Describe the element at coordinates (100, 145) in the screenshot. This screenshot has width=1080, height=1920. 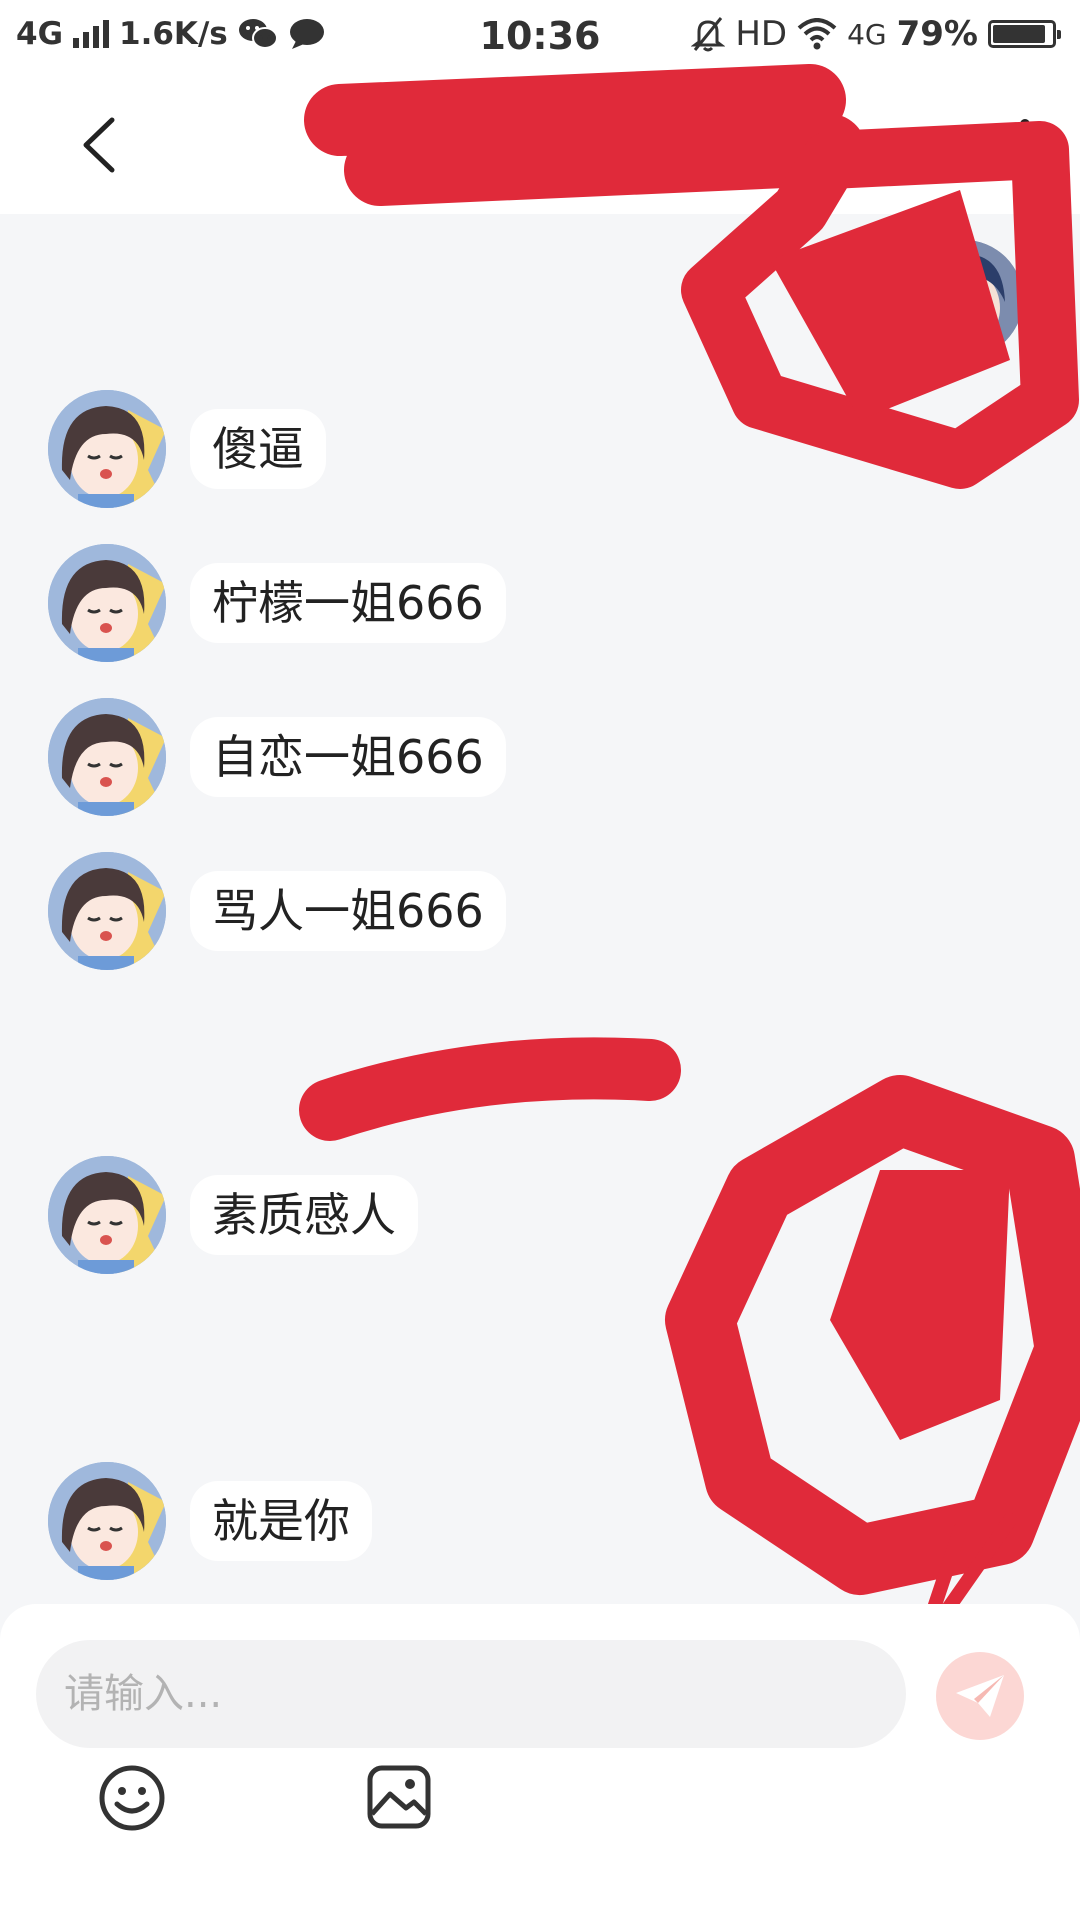
I see `back-icon` at that location.